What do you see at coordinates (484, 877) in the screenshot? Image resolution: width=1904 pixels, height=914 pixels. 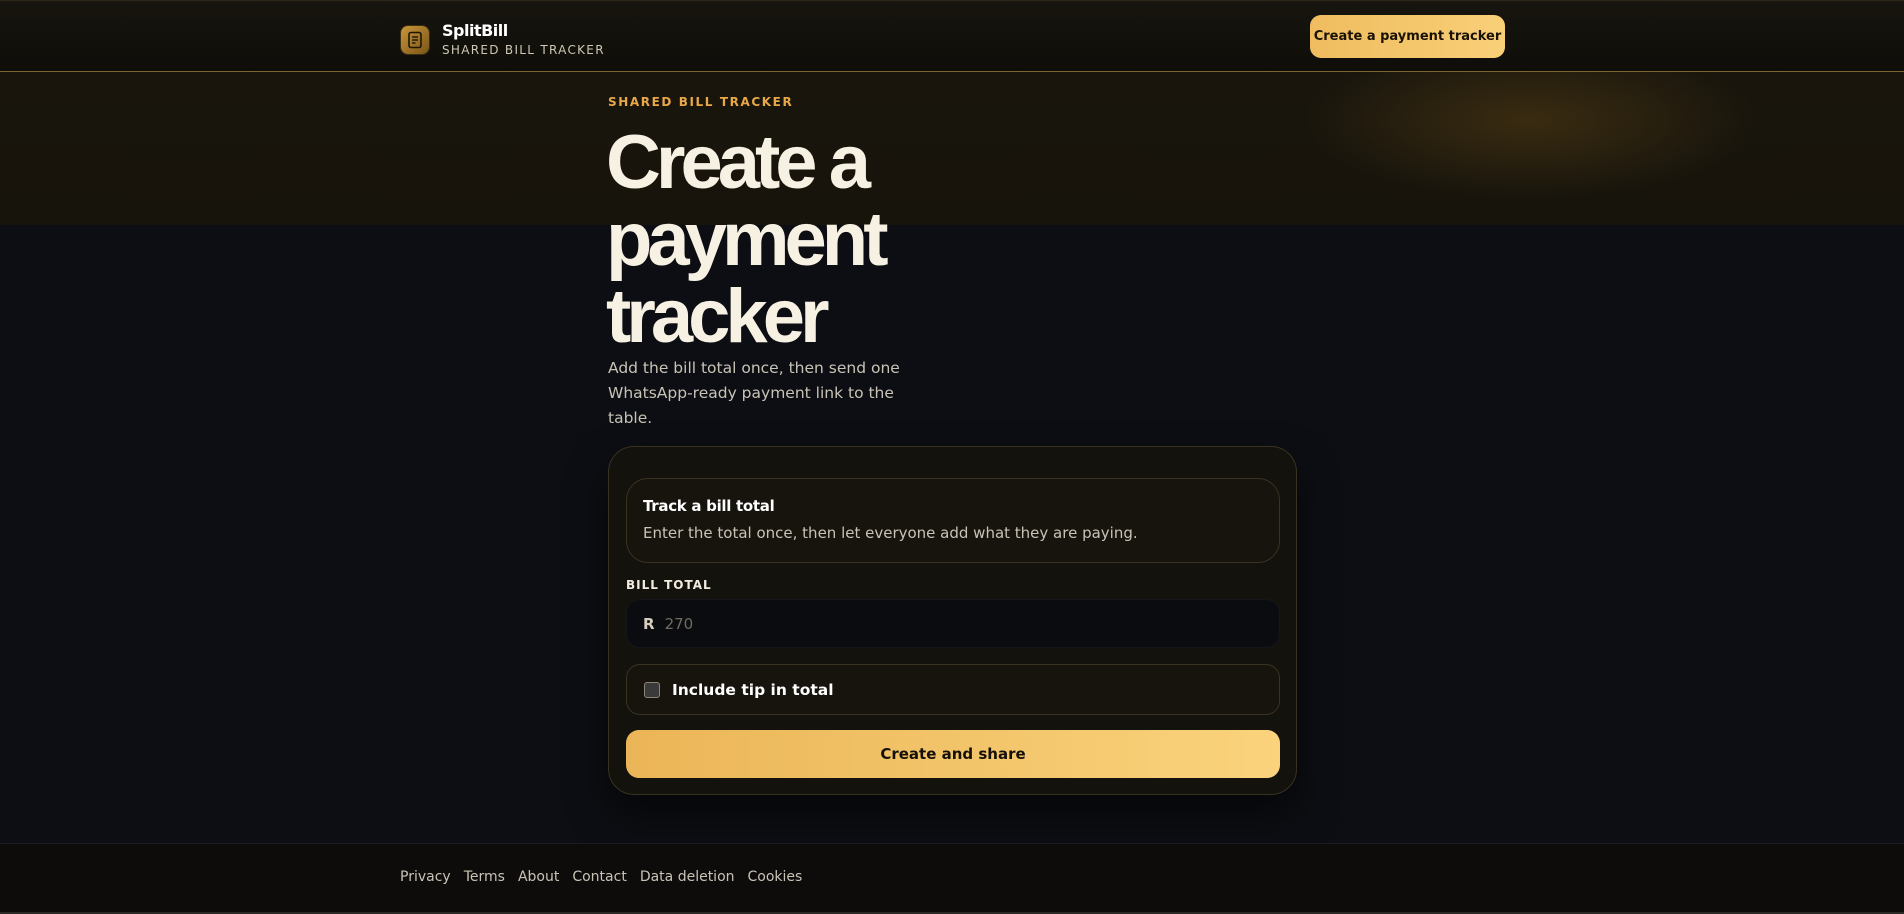 I see `footer-link-terms: Terms` at bounding box center [484, 877].